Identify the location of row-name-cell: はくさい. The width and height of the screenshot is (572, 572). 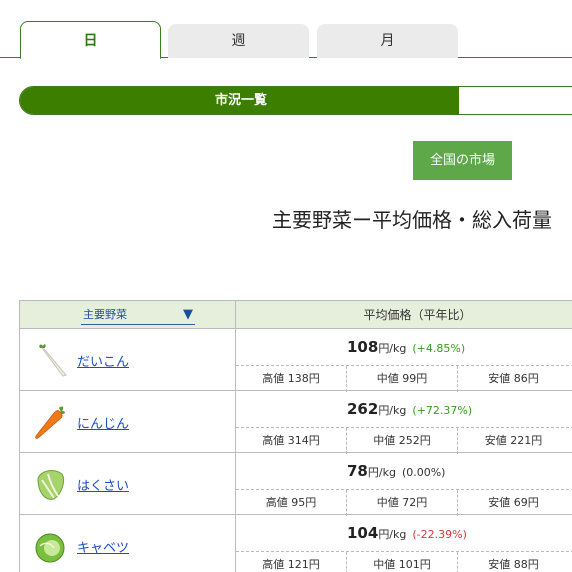
(127, 484).